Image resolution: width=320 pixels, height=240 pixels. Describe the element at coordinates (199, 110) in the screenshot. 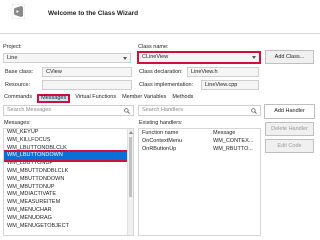

I see `search-handlers-input: Search Handlers` at that location.